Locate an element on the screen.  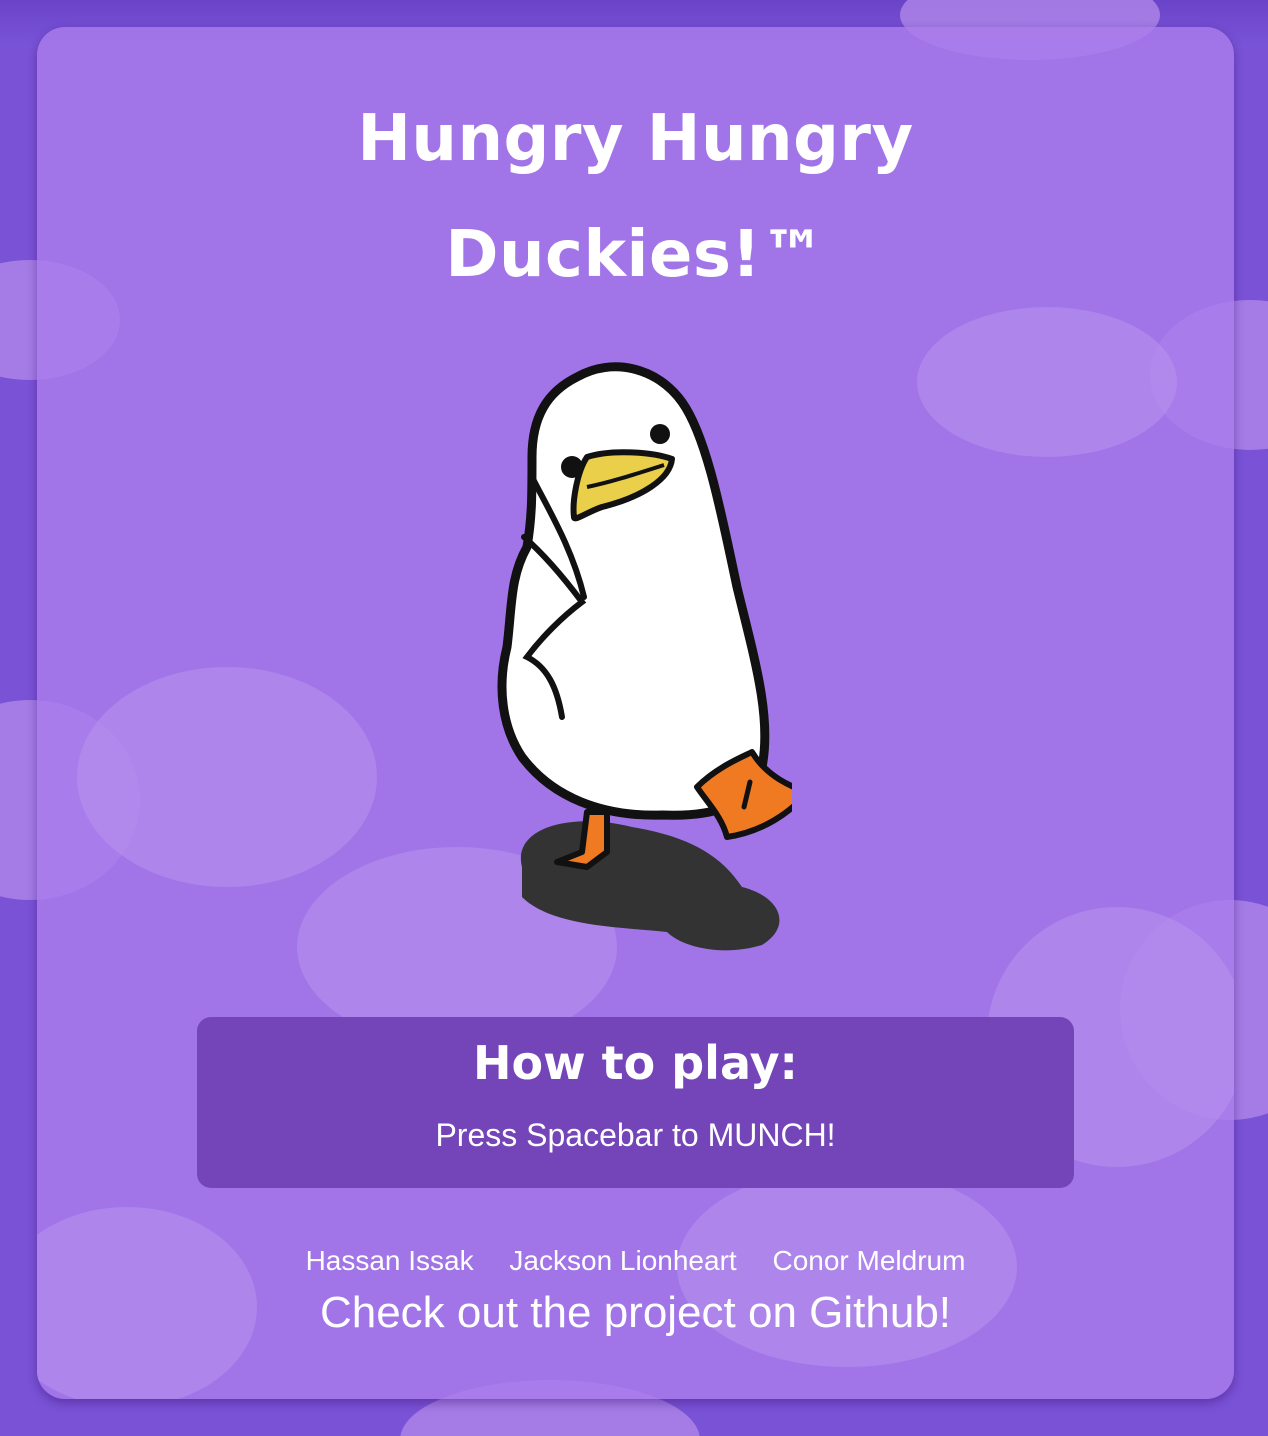
author-name: Hassan Issak is located at coordinates (389, 1260).